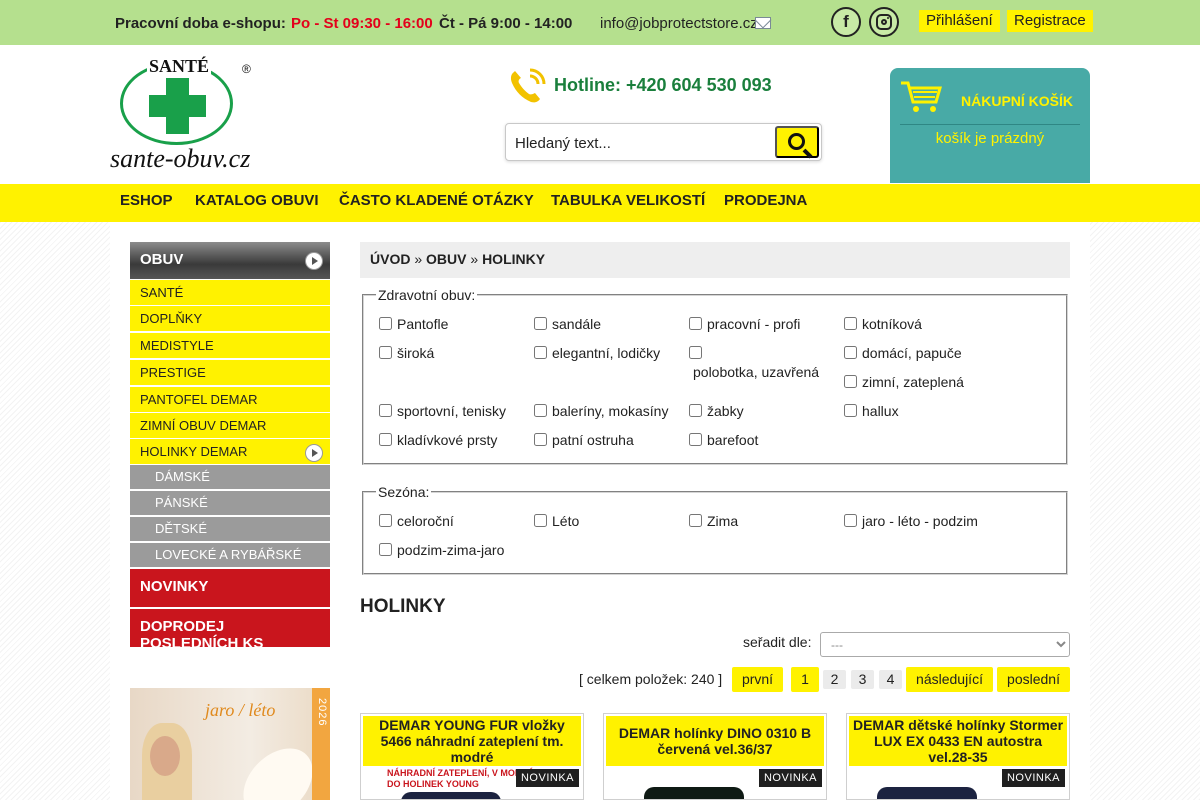 This screenshot has width=1200, height=800. What do you see at coordinates (230, 292) in the screenshot?
I see `sidebar-item-sante: SANTÉ` at bounding box center [230, 292].